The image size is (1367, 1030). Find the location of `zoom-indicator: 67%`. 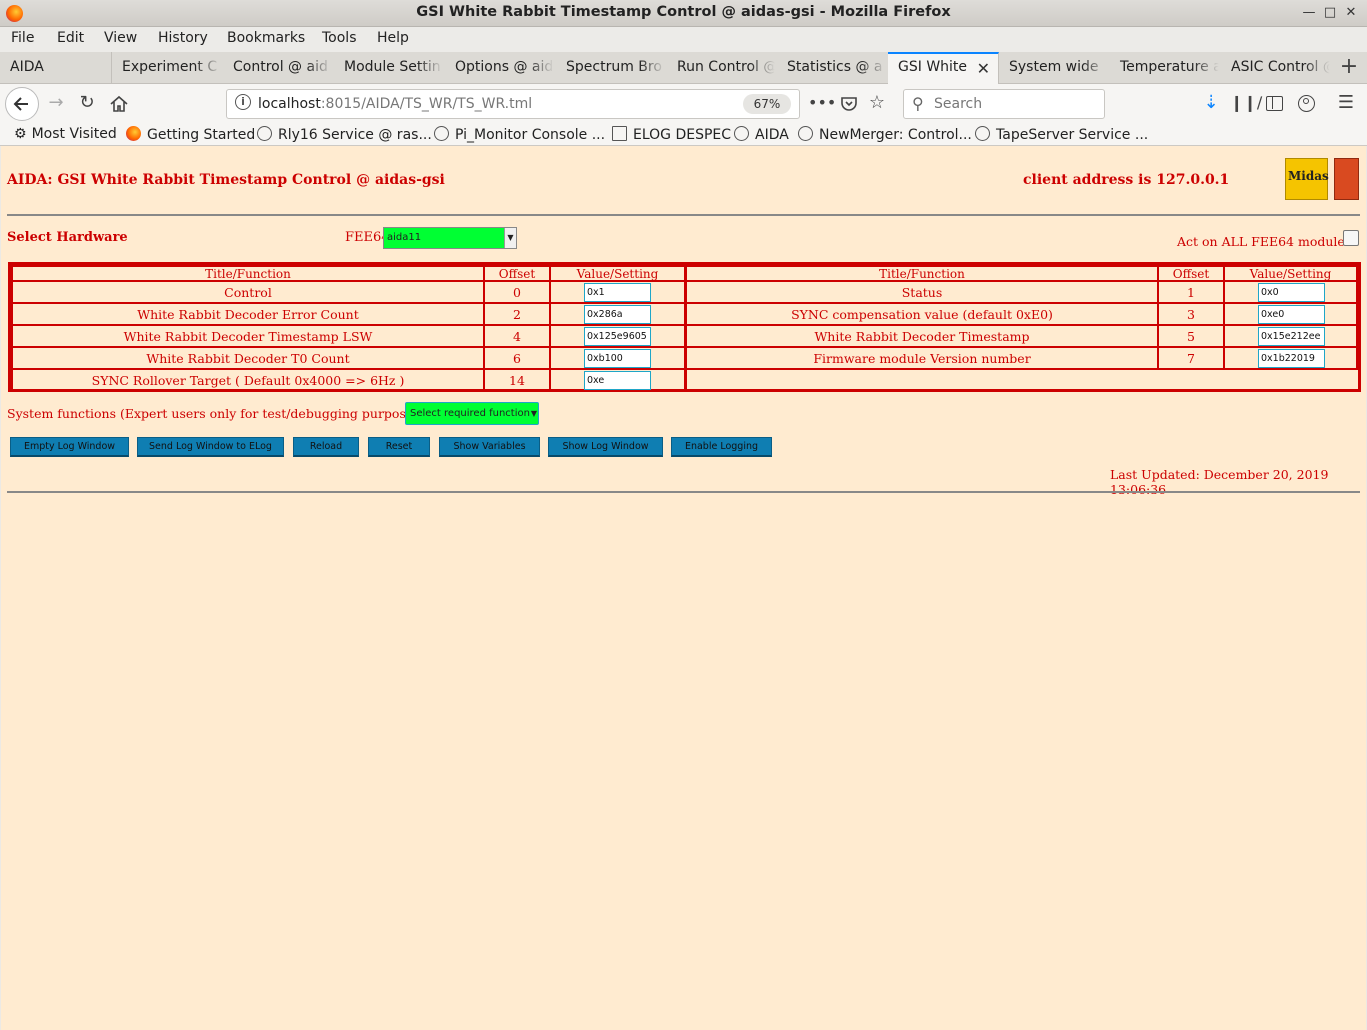

zoom-indicator: 67% is located at coordinates (767, 104).